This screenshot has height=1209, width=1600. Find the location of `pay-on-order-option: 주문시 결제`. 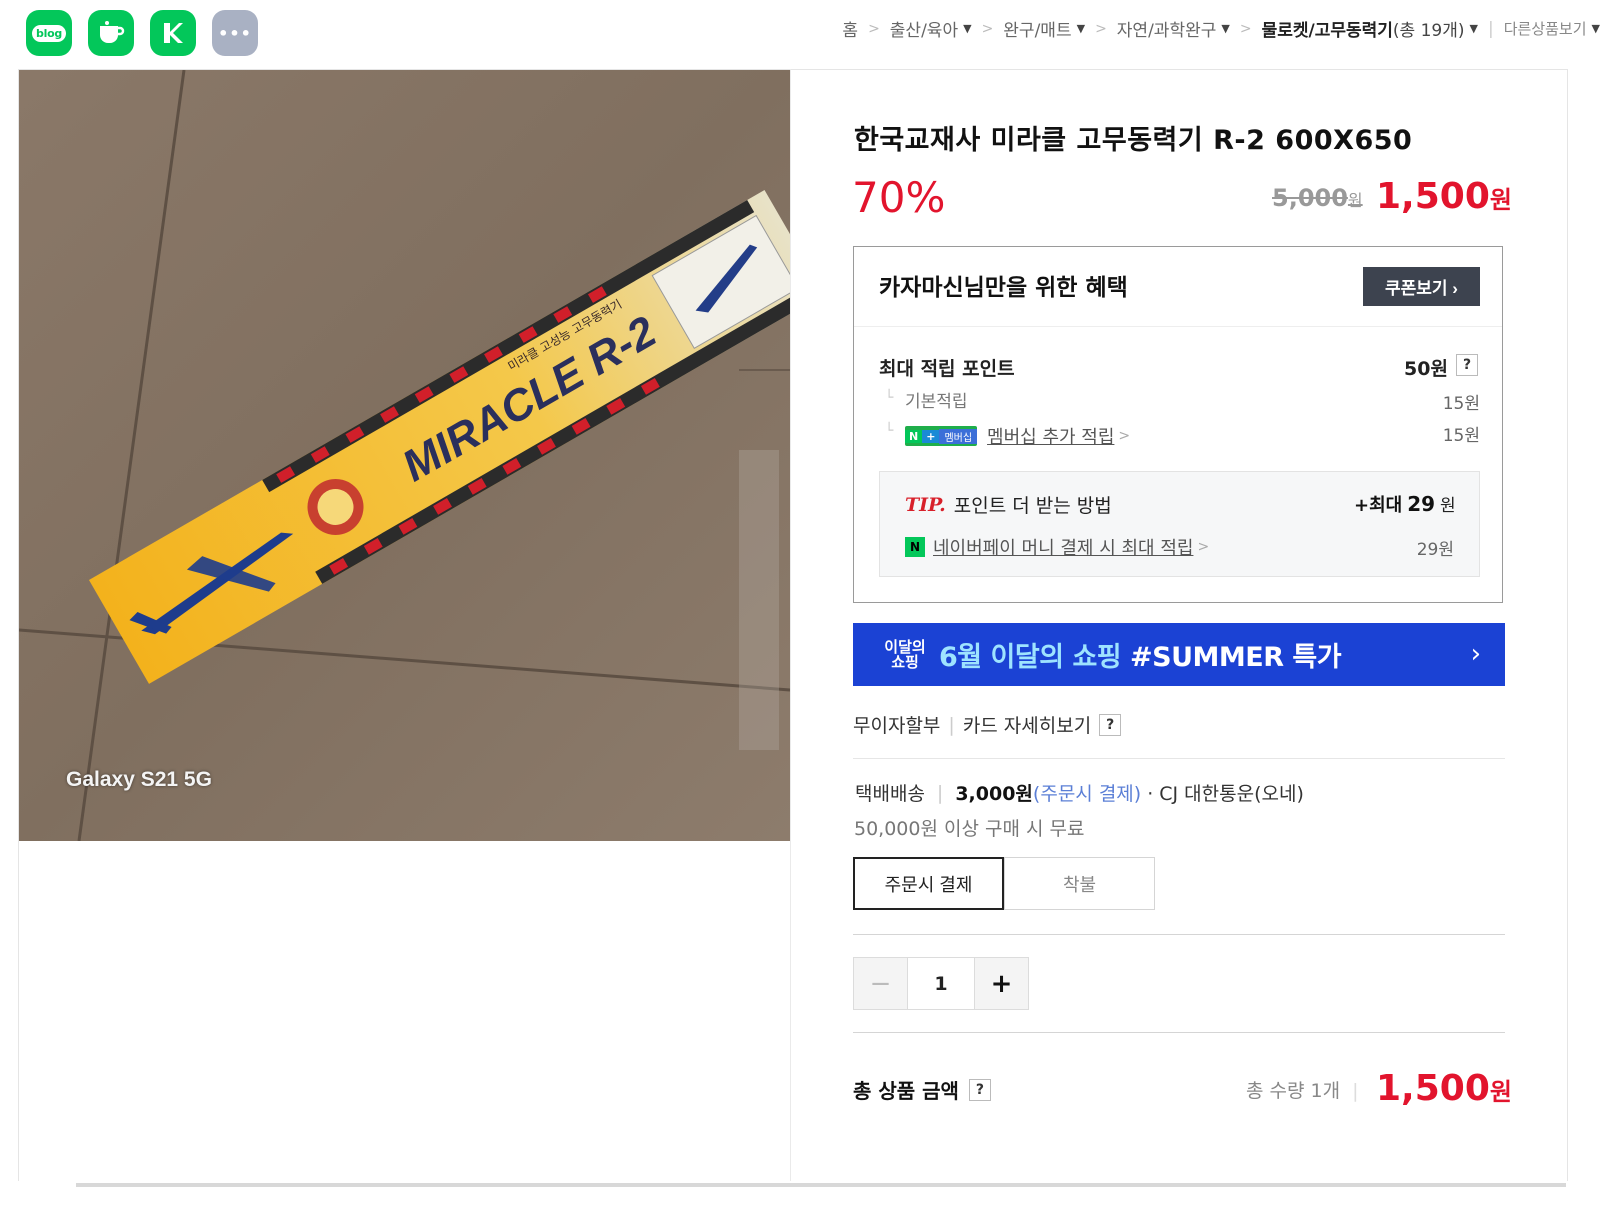

pay-on-order-option: 주문시 결제 is located at coordinates (928, 883).